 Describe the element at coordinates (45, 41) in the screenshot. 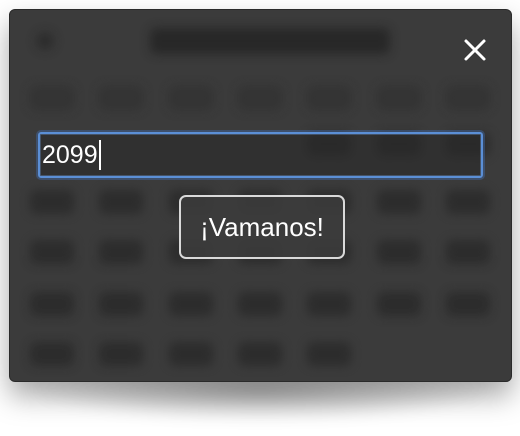

I see `blurred-prev-arrow` at that location.